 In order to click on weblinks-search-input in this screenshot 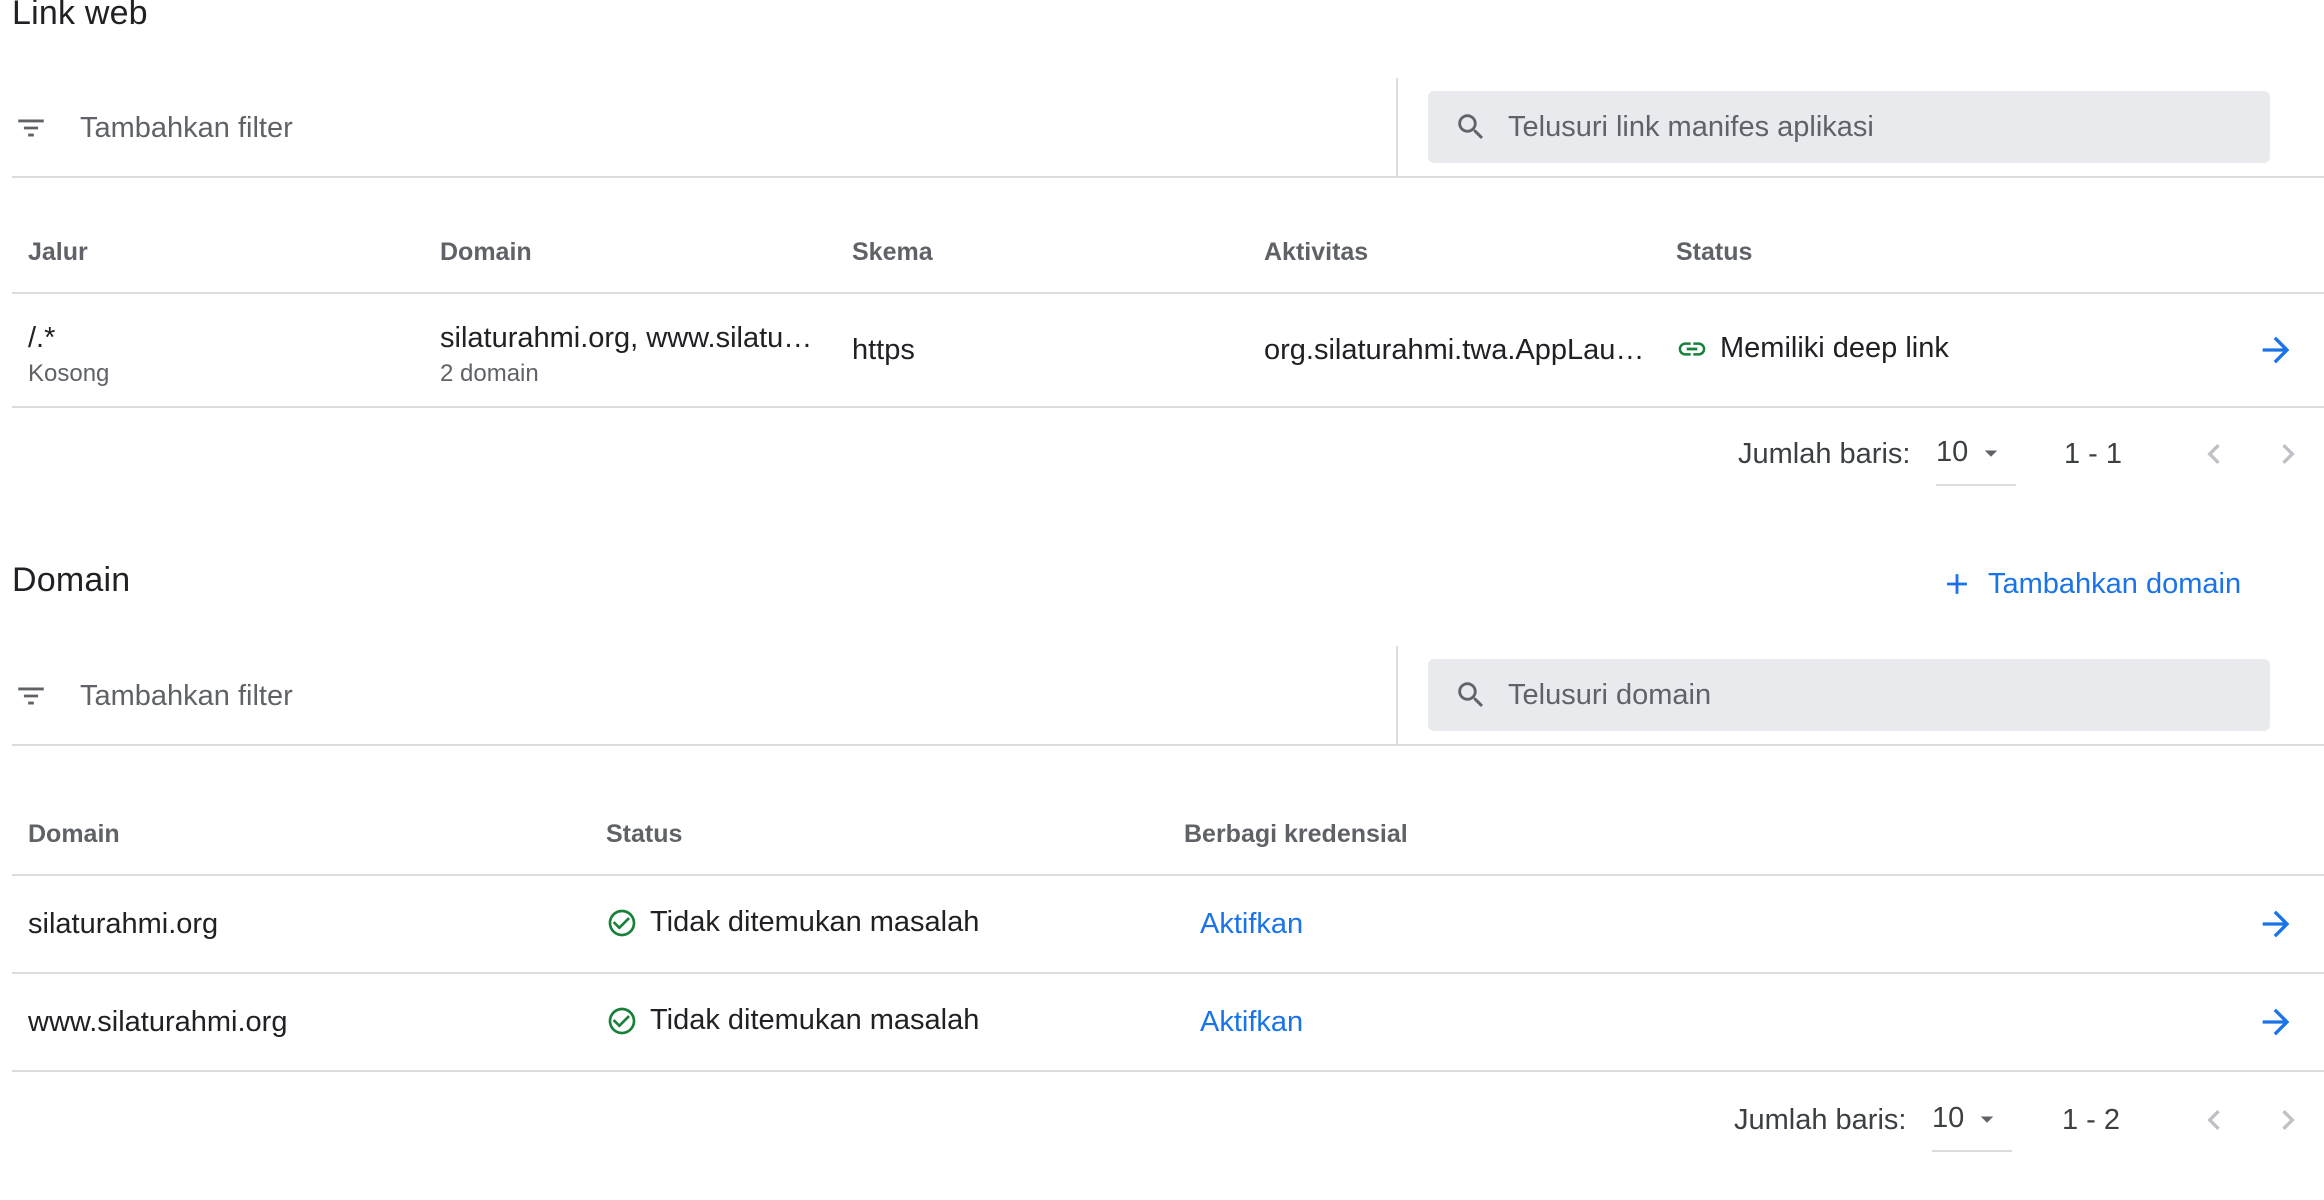, I will do `click(1888, 127)`.